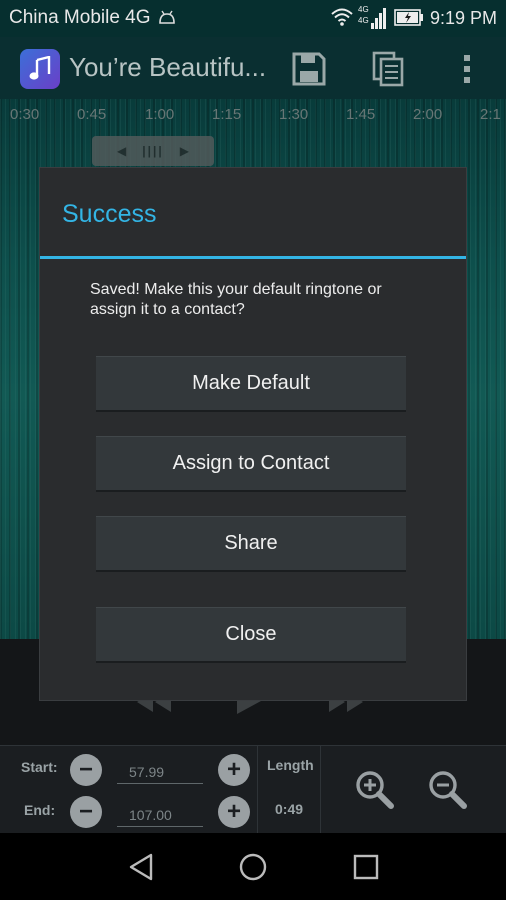 Image resolution: width=506 pixels, height=900 pixels. What do you see at coordinates (39, 767) in the screenshot?
I see `start-label: Start:` at bounding box center [39, 767].